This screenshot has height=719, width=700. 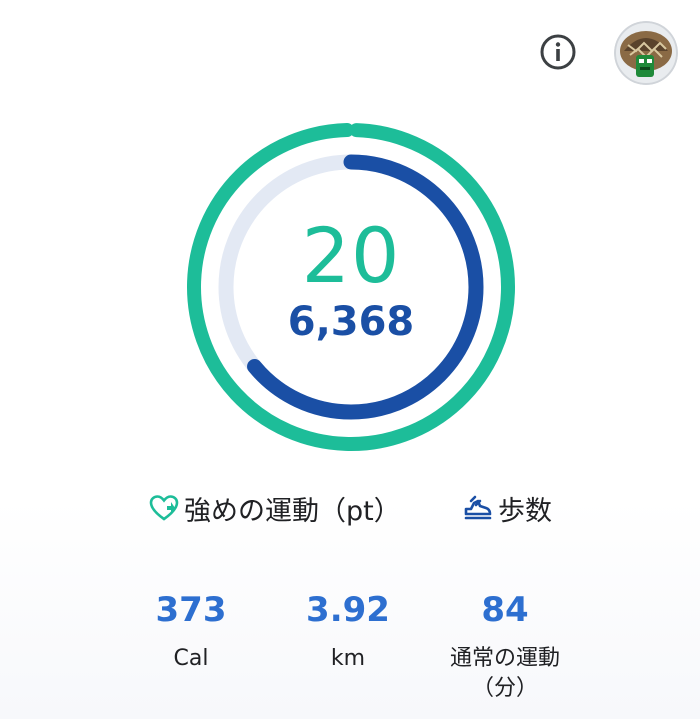 What do you see at coordinates (505, 610) in the screenshot?
I see `stat-move-minutes-value: 84` at bounding box center [505, 610].